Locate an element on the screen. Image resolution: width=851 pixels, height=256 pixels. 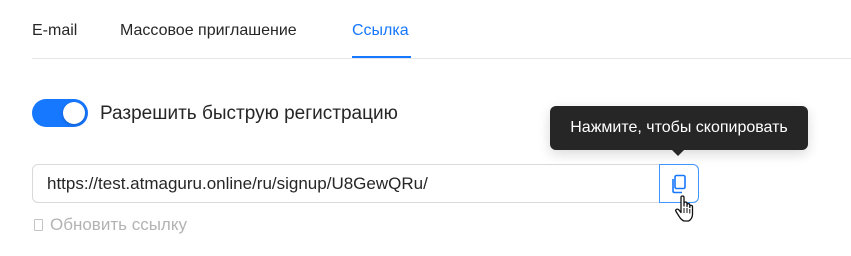
refresh-link-label: Обновить ссылку is located at coordinates (118, 224).